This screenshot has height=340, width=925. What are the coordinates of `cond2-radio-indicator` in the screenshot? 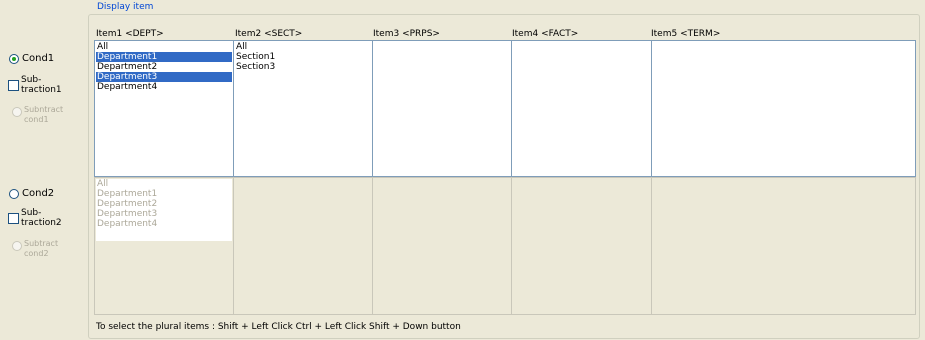 It's located at (14, 193).